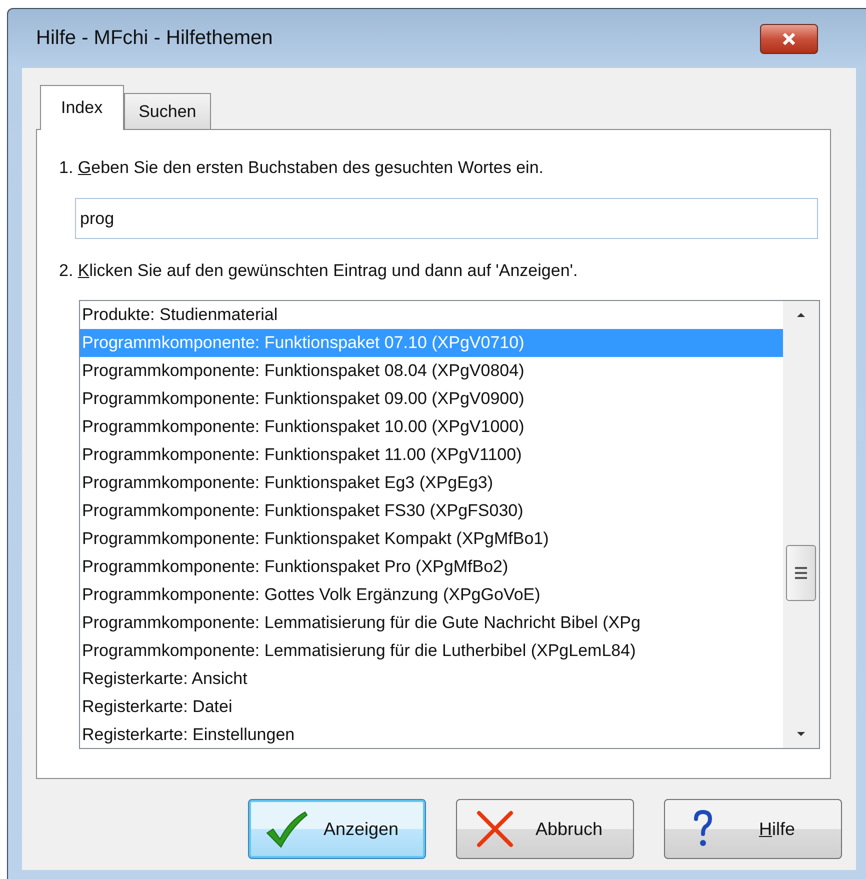 The image size is (866, 879). Describe the element at coordinates (545, 829) in the screenshot. I see `dialog-button: Abbruch` at that location.